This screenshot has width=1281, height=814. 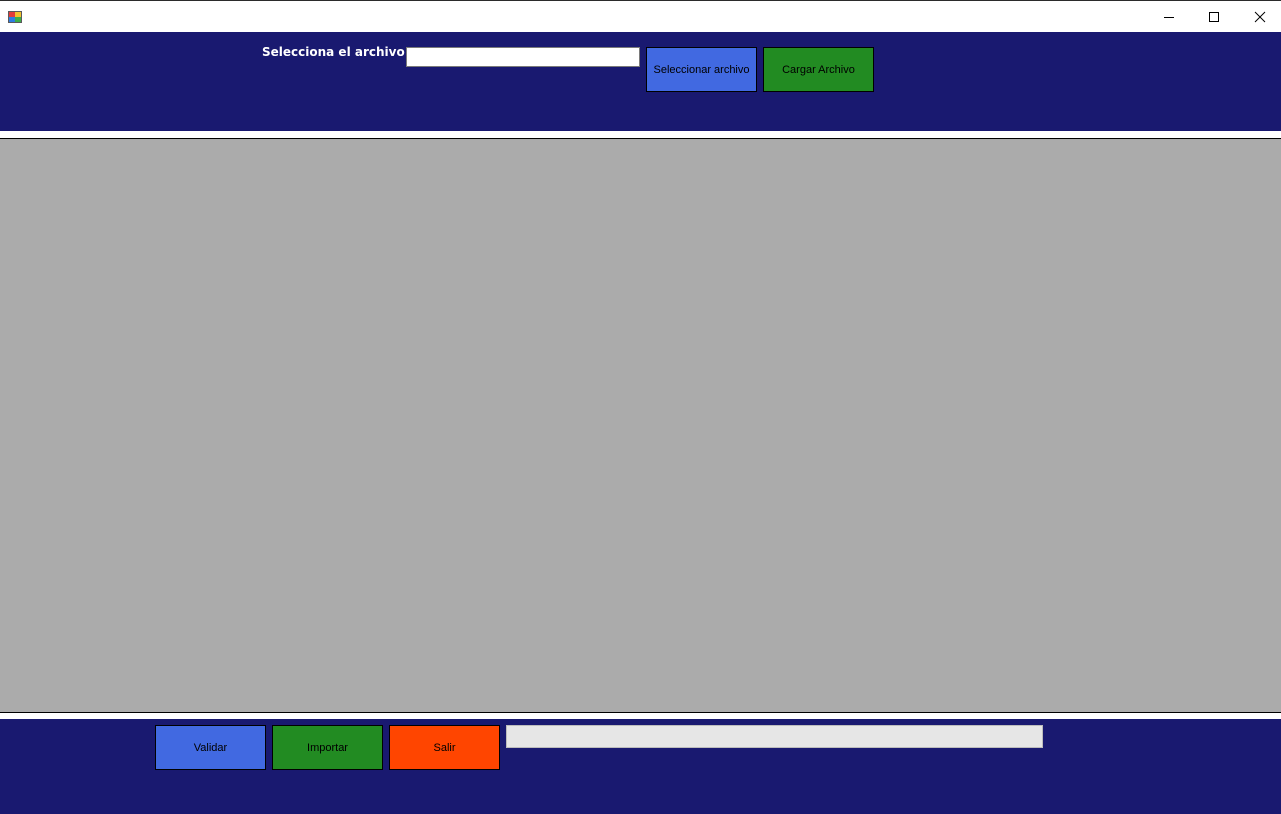 What do you see at coordinates (523, 57) in the screenshot?
I see `file-path-input` at bounding box center [523, 57].